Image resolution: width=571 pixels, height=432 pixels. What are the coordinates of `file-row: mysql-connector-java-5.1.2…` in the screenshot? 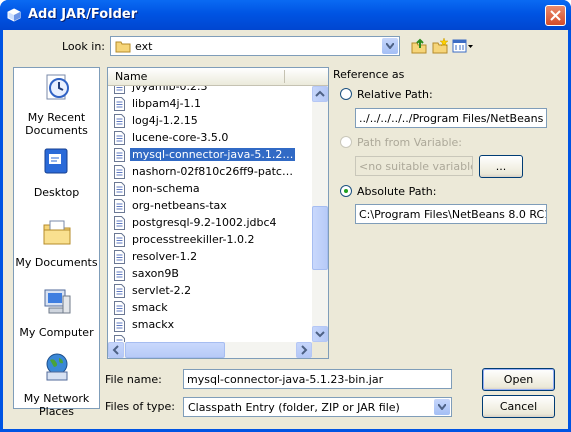 It's located at (210, 155).